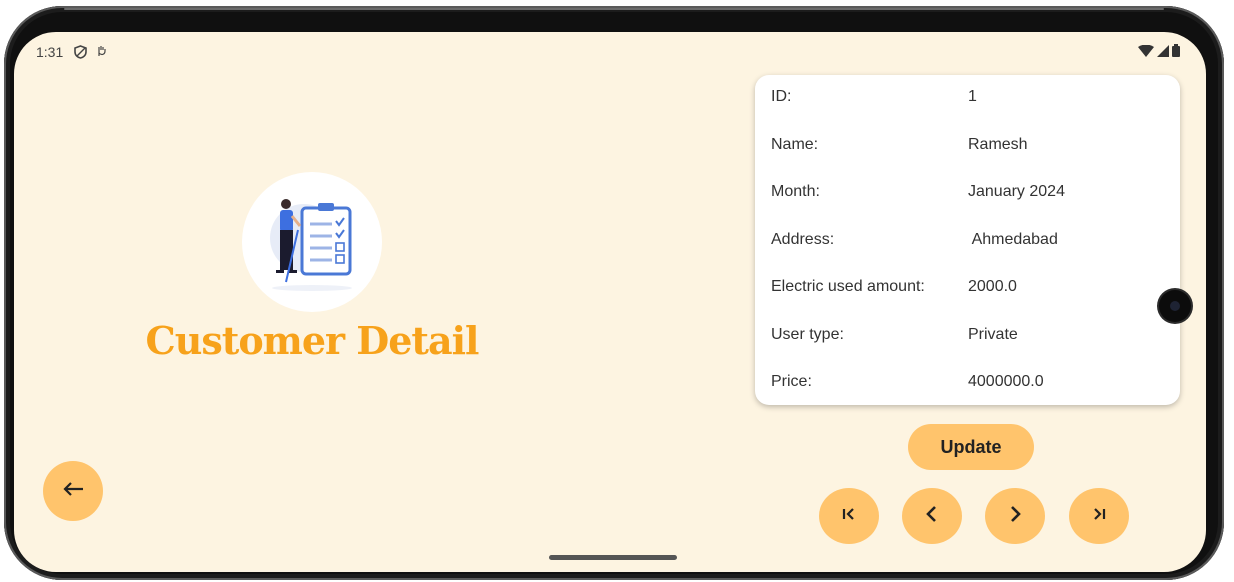 The image size is (1234, 582). I want to click on previous-icon, so click(932, 516).